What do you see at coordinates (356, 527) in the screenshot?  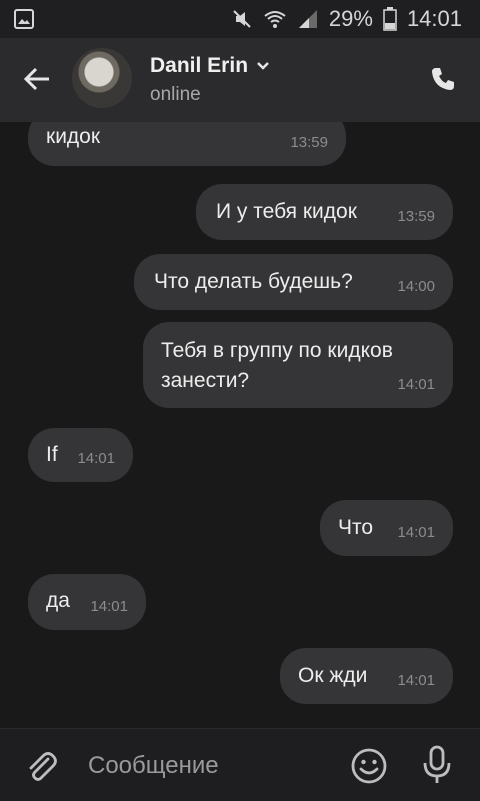 I see `message-text: Что` at bounding box center [356, 527].